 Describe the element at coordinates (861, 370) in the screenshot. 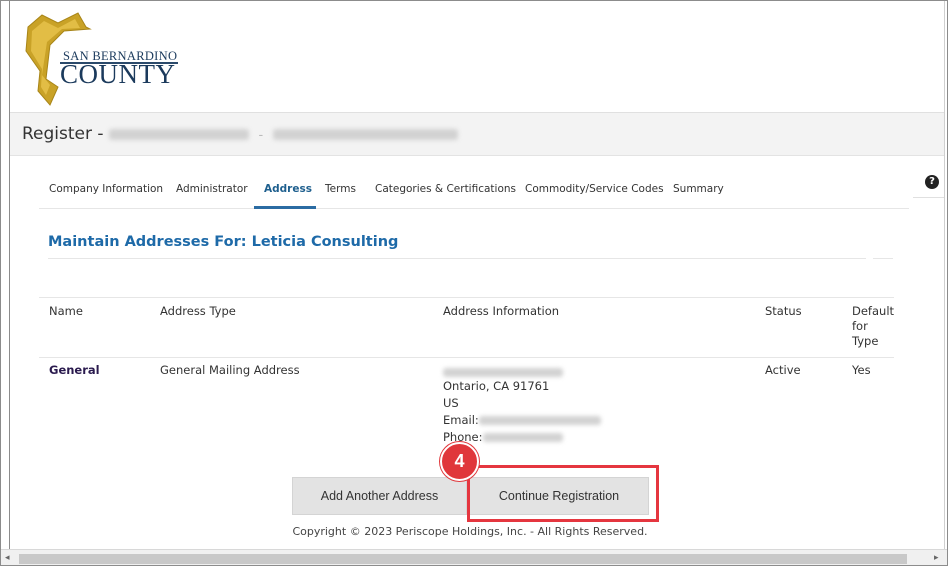

I see `address-default: Yes` at that location.